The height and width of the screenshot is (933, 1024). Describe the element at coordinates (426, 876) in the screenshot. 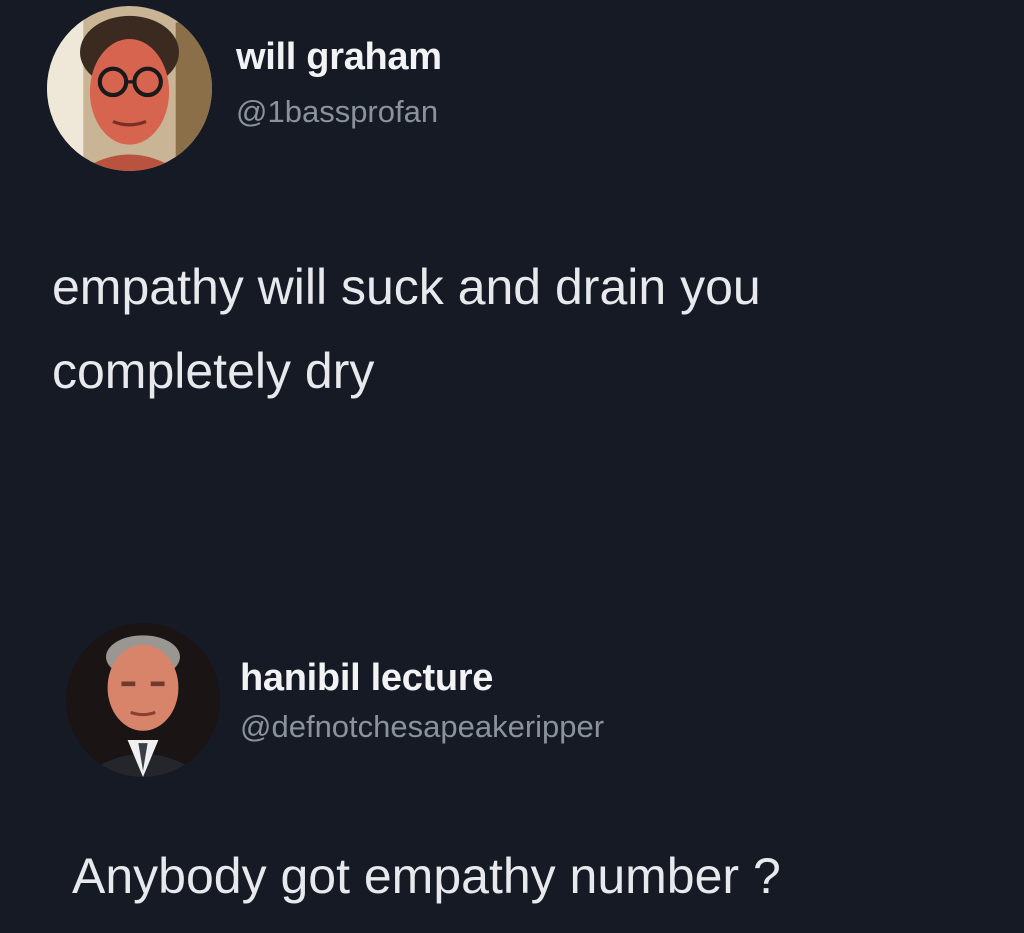

I see `post-text: Anybody got empathy number ?` at that location.